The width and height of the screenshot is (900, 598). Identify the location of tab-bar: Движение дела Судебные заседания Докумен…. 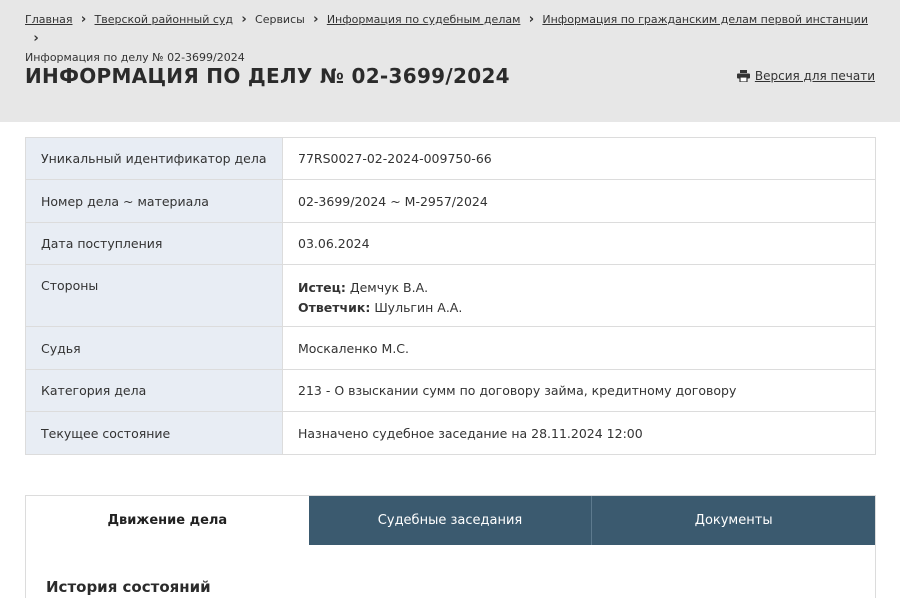
(451, 520).